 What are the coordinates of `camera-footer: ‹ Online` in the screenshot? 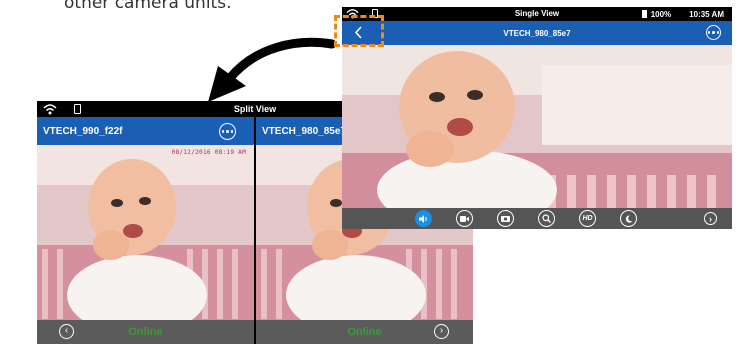 It's located at (145, 332).